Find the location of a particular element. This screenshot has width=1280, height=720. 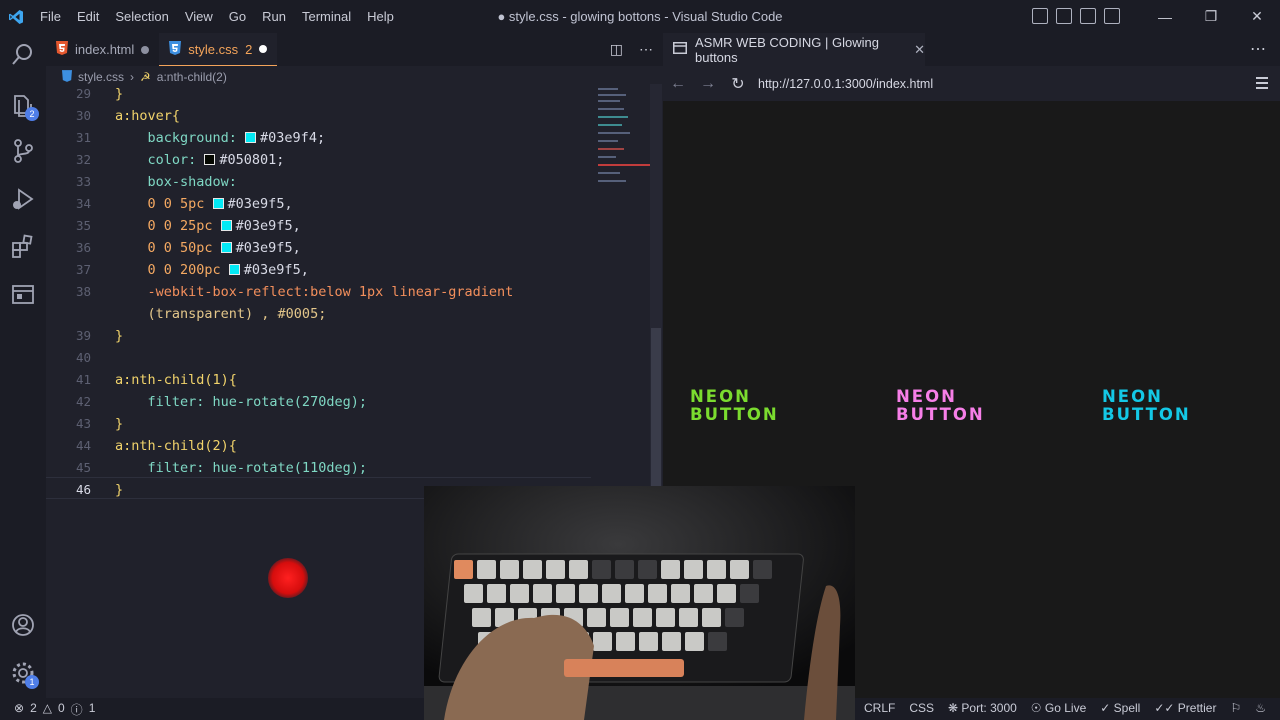

eol: CRLF is located at coordinates (879, 708).